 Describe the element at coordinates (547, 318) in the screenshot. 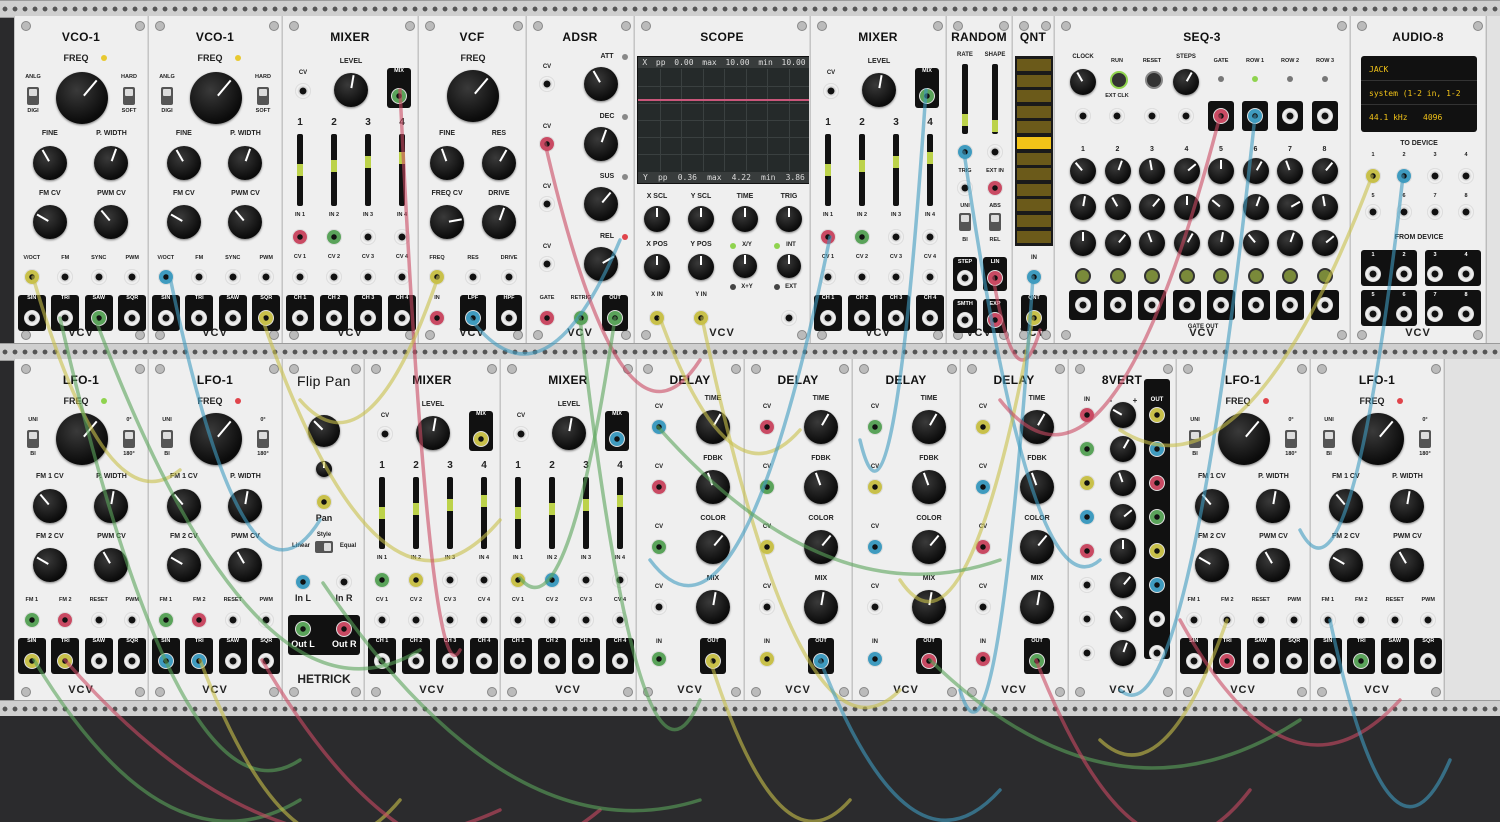

I see `gate-input-jack` at that location.